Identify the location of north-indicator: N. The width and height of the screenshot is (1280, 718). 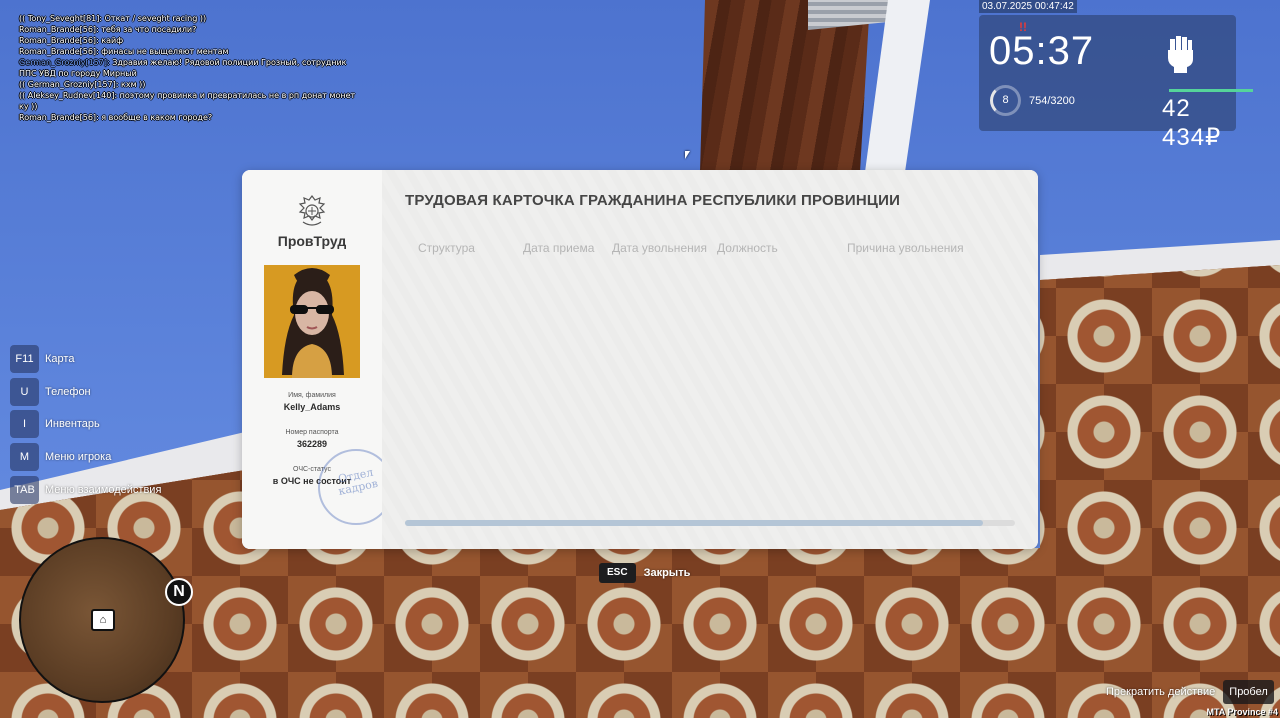
(179, 592).